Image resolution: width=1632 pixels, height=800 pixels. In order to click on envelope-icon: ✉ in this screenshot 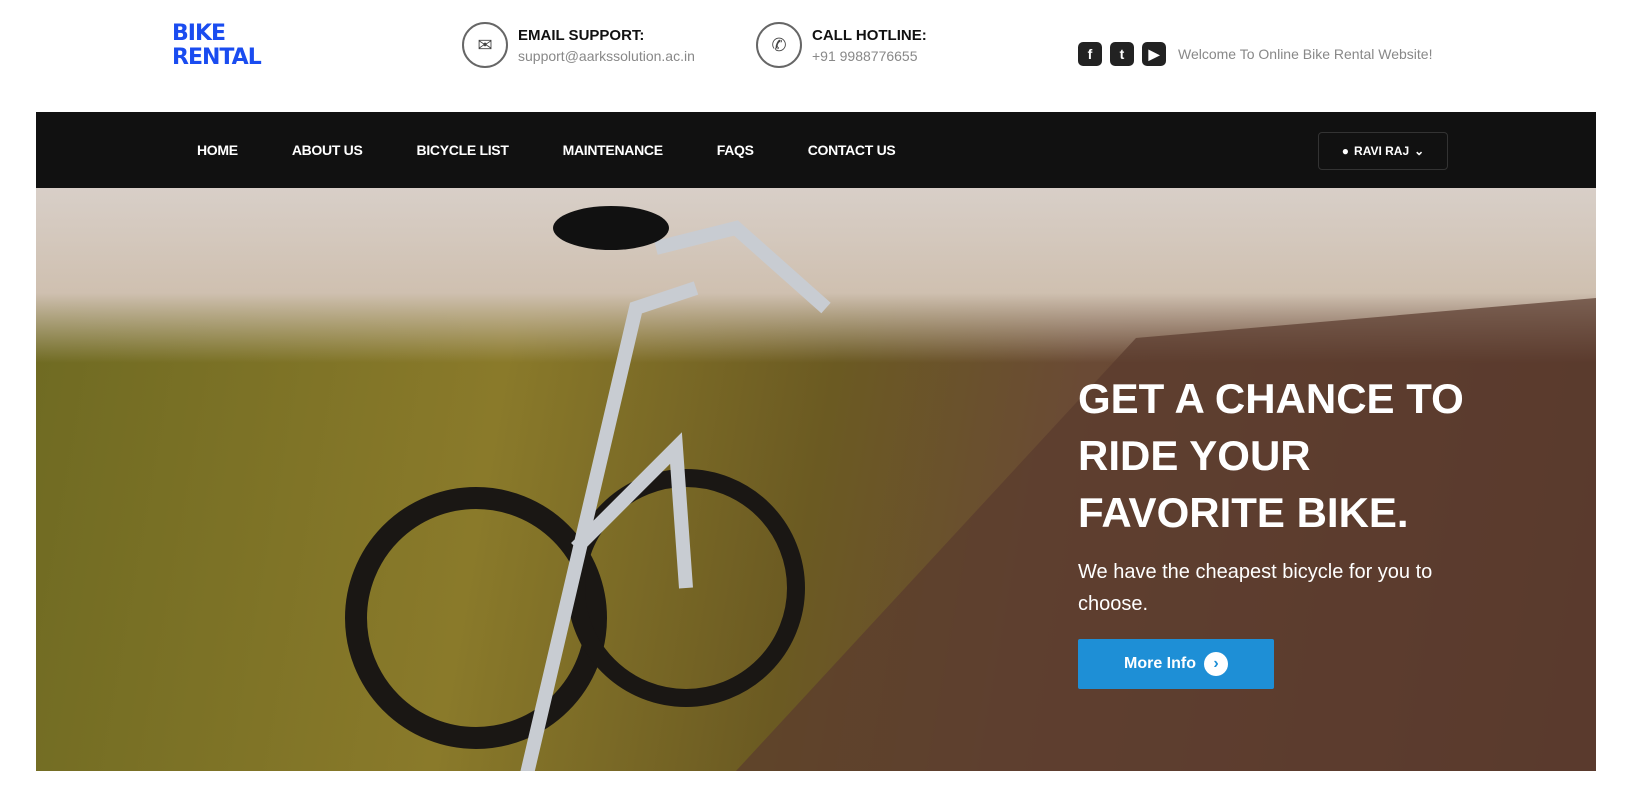, I will do `click(485, 45)`.